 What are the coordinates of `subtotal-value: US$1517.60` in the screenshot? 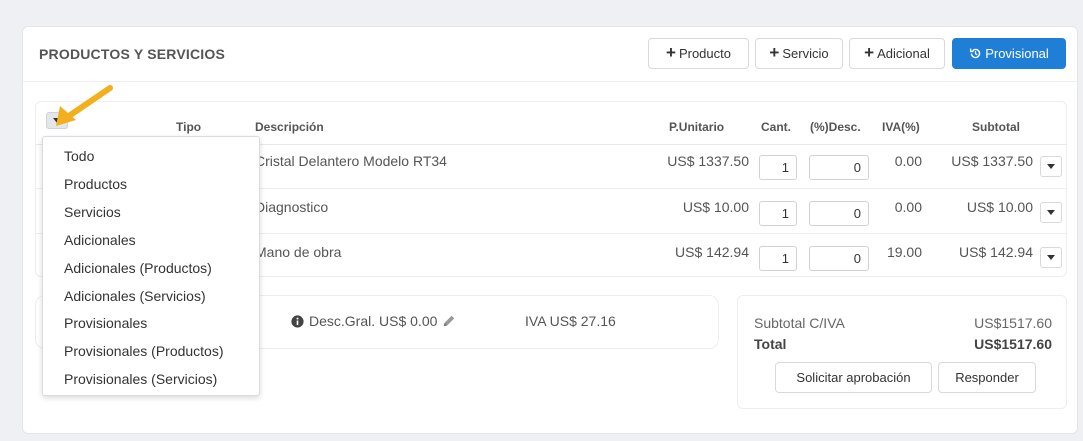 It's located at (1013, 323).